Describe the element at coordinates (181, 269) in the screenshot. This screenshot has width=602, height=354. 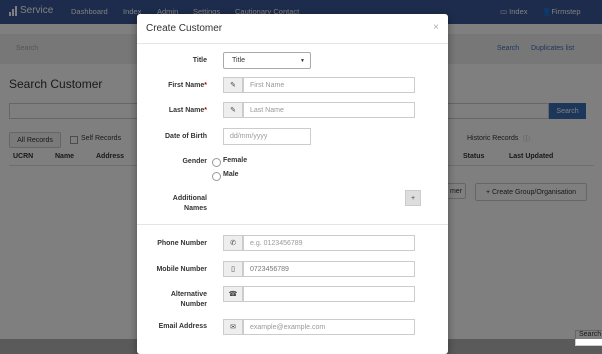
I see `mobile-label: Mobile Number` at that location.